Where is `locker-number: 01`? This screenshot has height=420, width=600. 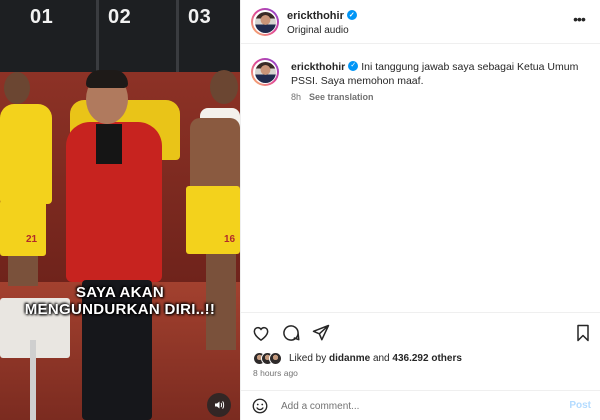
locker-number: 01 is located at coordinates (42, 17).